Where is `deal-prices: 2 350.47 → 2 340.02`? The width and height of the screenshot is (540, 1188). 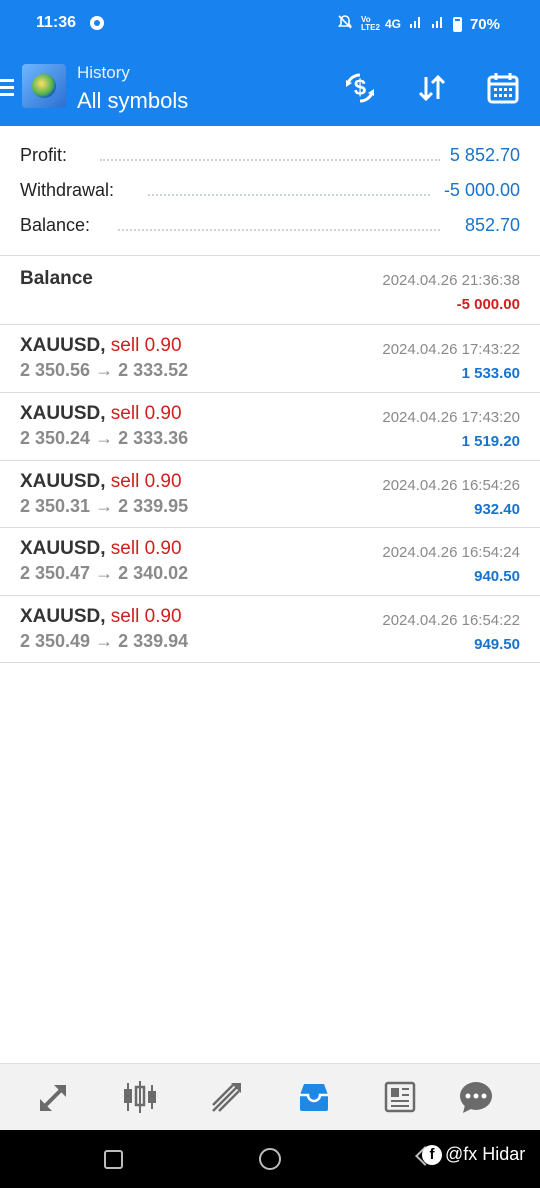 deal-prices: 2 350.47 → 2 340.02 is located at coordinates (104, 573).